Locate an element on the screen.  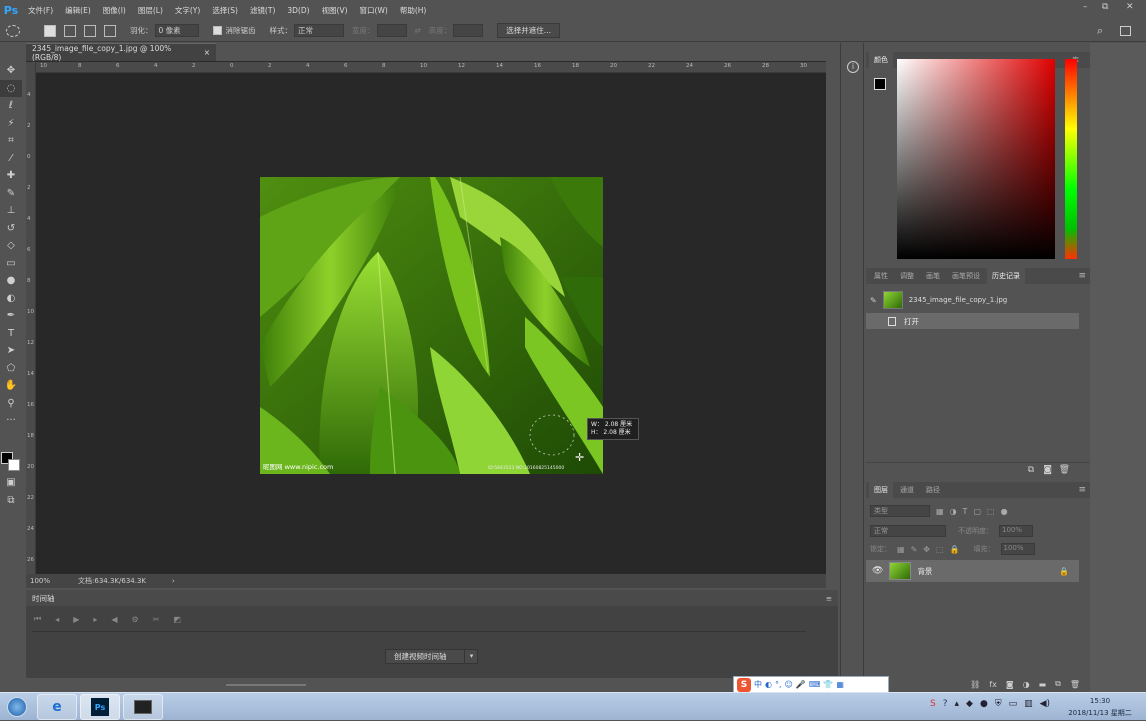
close-button: ✕ is located at coordinates (1130, 7).